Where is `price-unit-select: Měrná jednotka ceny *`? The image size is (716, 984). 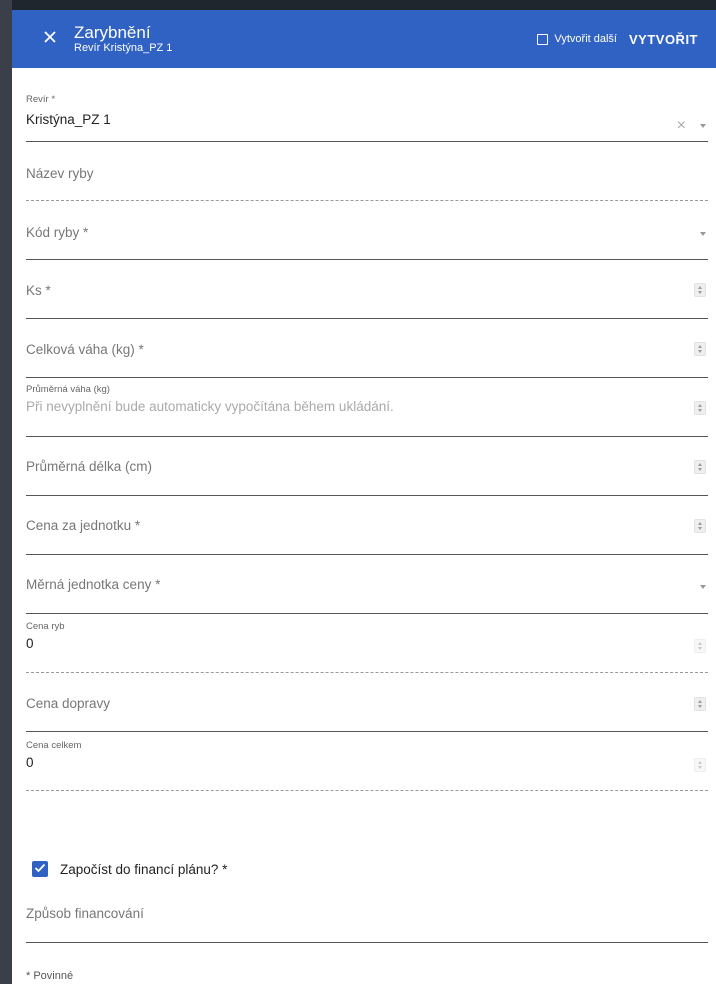 price-unit-select: Měrná jednotka ceny * is located at coordinates (367, 584).